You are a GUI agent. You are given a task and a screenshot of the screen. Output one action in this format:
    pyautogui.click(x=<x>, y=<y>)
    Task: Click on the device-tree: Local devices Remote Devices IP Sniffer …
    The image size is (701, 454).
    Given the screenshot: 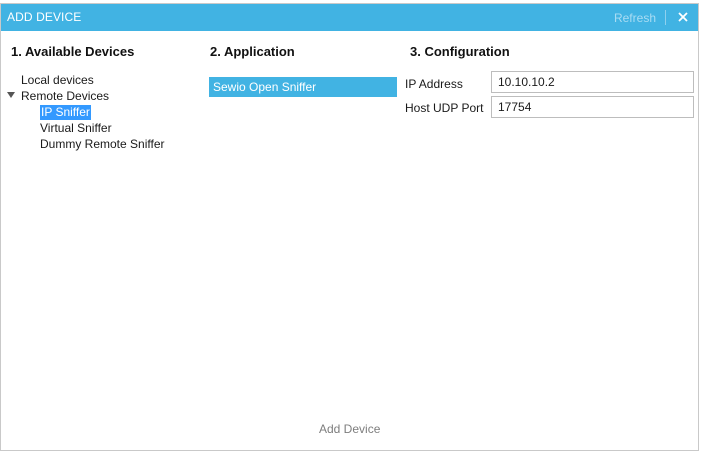 What is the action you would take?
    pyautogui.click(x=85, y=112)
    